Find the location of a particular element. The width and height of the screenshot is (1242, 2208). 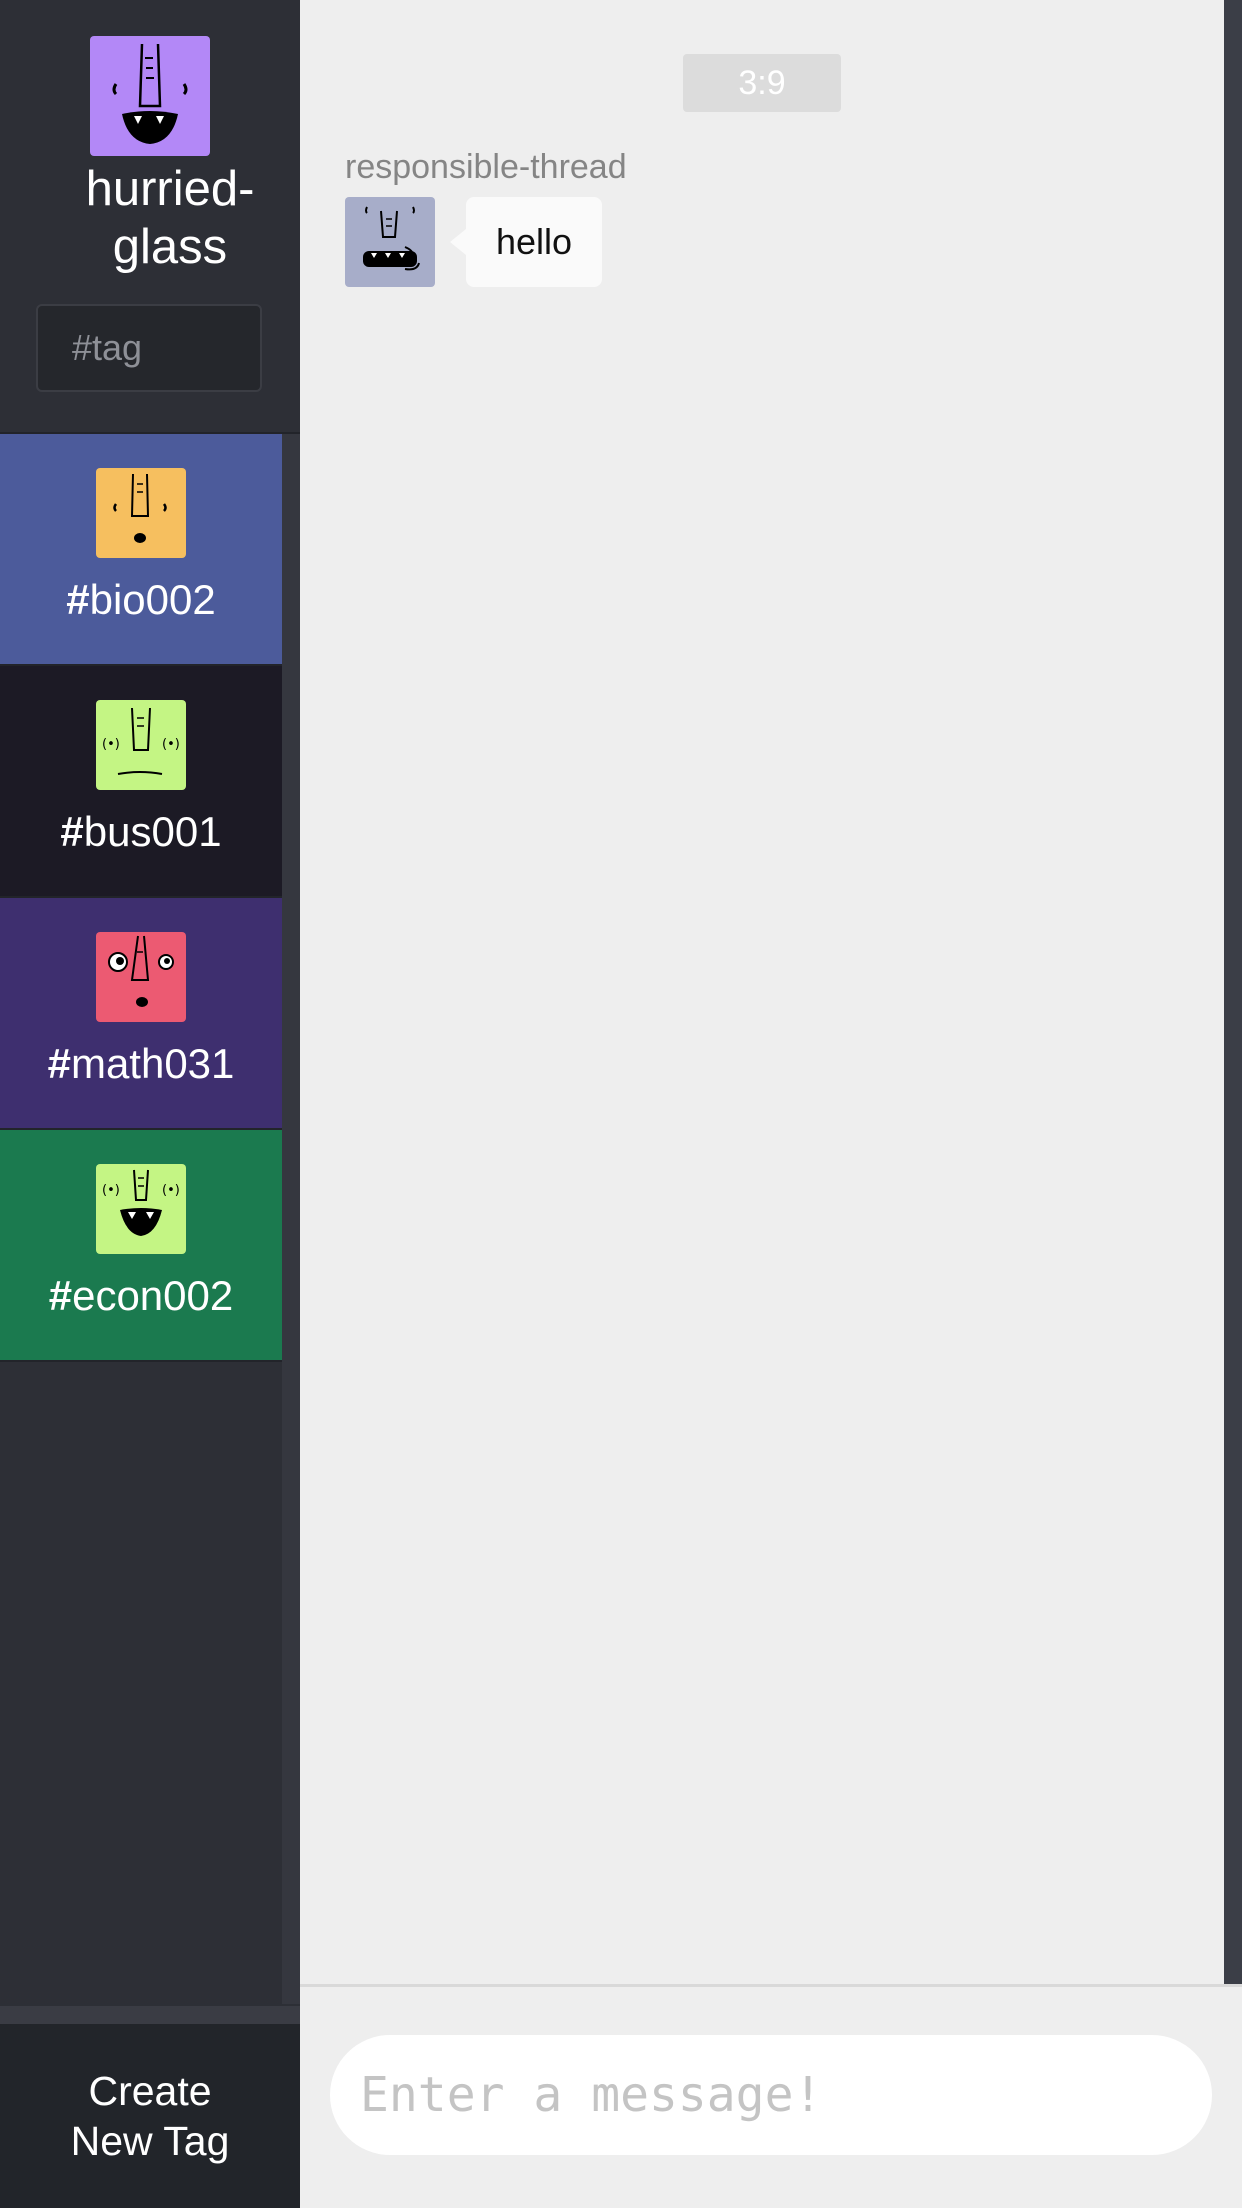

tag-name: bio002 is located at coordinates (152, 599).